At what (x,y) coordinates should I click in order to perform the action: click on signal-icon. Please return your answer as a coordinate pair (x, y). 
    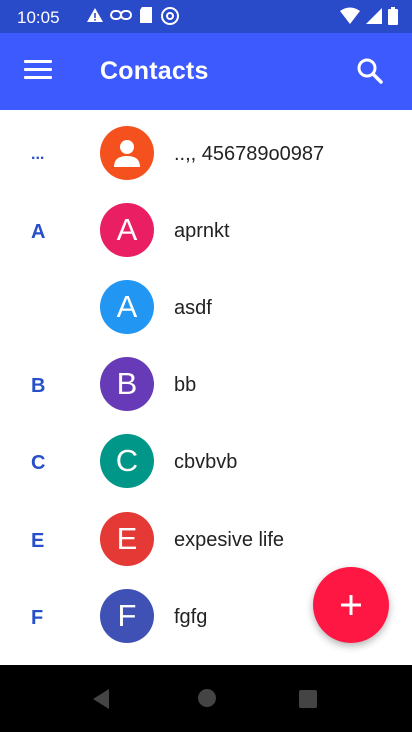
    Looking at the image, I should click on (374, 16).